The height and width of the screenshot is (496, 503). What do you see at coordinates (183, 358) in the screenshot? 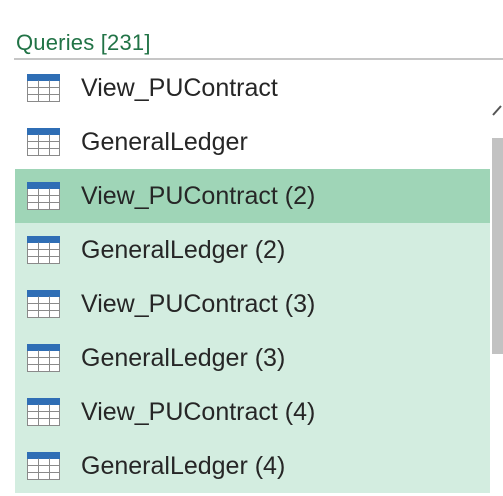
I see `query-label: GeneralLedger (3)` at bounding box center [183, 358].